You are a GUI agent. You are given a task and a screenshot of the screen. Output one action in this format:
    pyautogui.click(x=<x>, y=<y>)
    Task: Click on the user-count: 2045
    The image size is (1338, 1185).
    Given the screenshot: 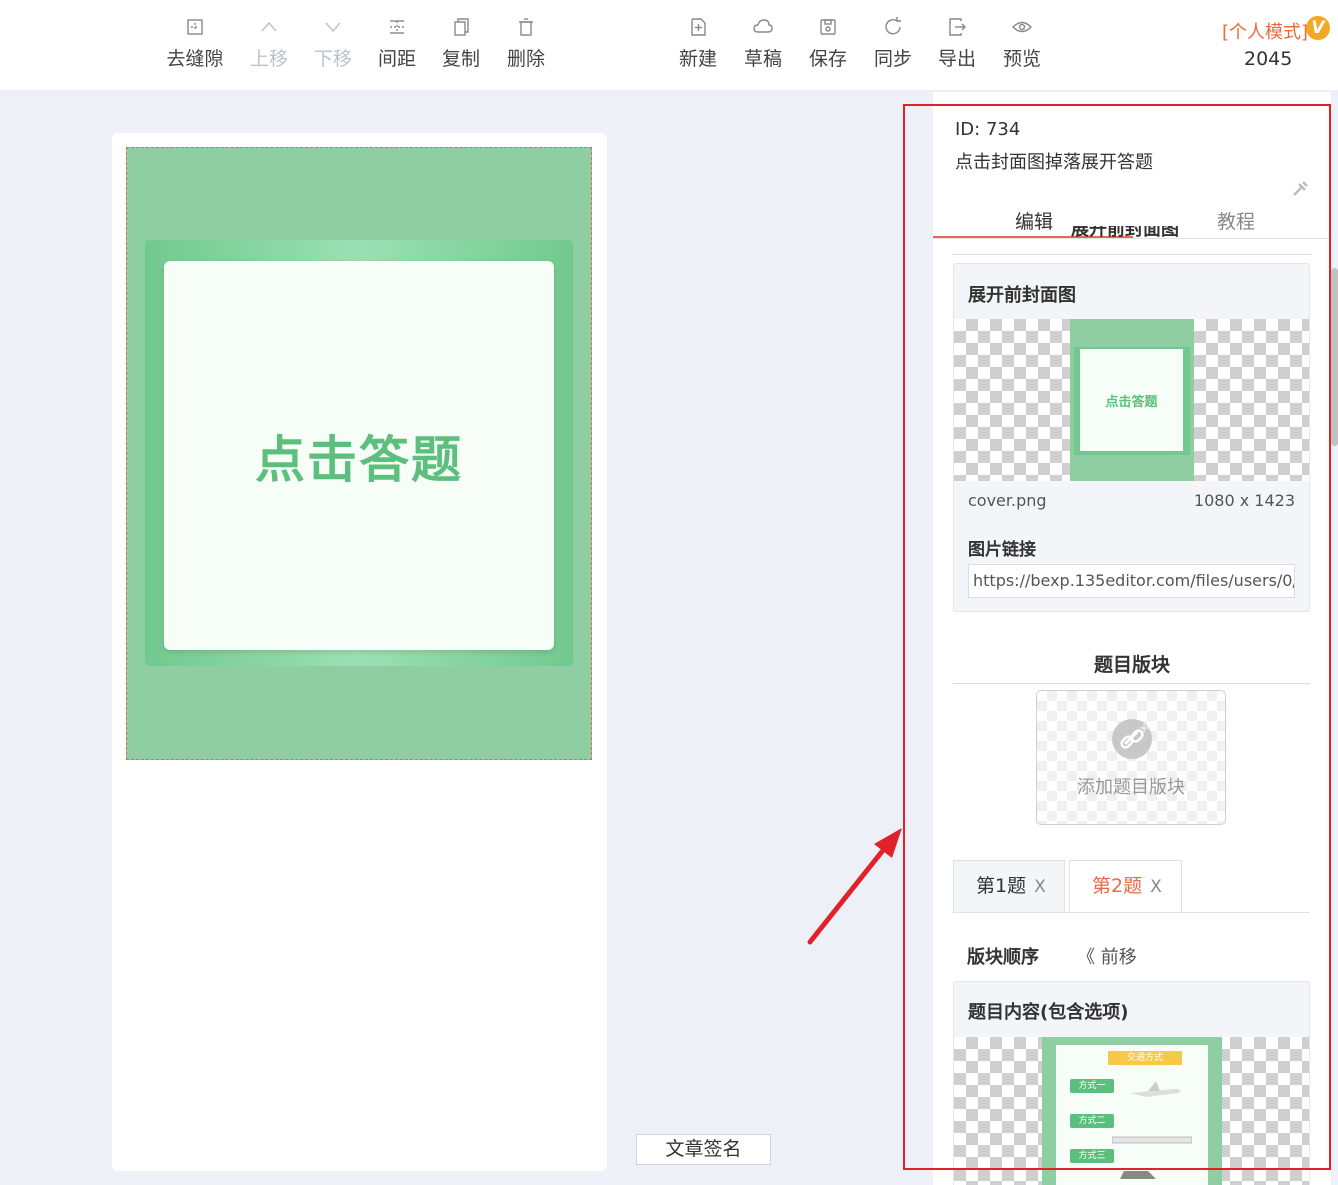 What is the action you would take?
    pyautogui.click(x=1268, y=59)
    